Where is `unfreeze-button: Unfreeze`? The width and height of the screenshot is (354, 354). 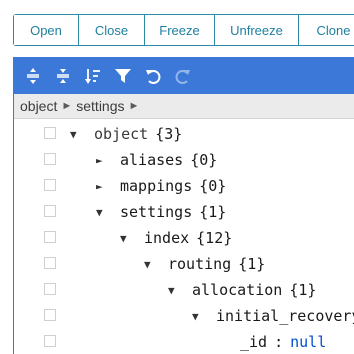
unfreeze-button: Unfreeze is located at coordinates (257, 30).